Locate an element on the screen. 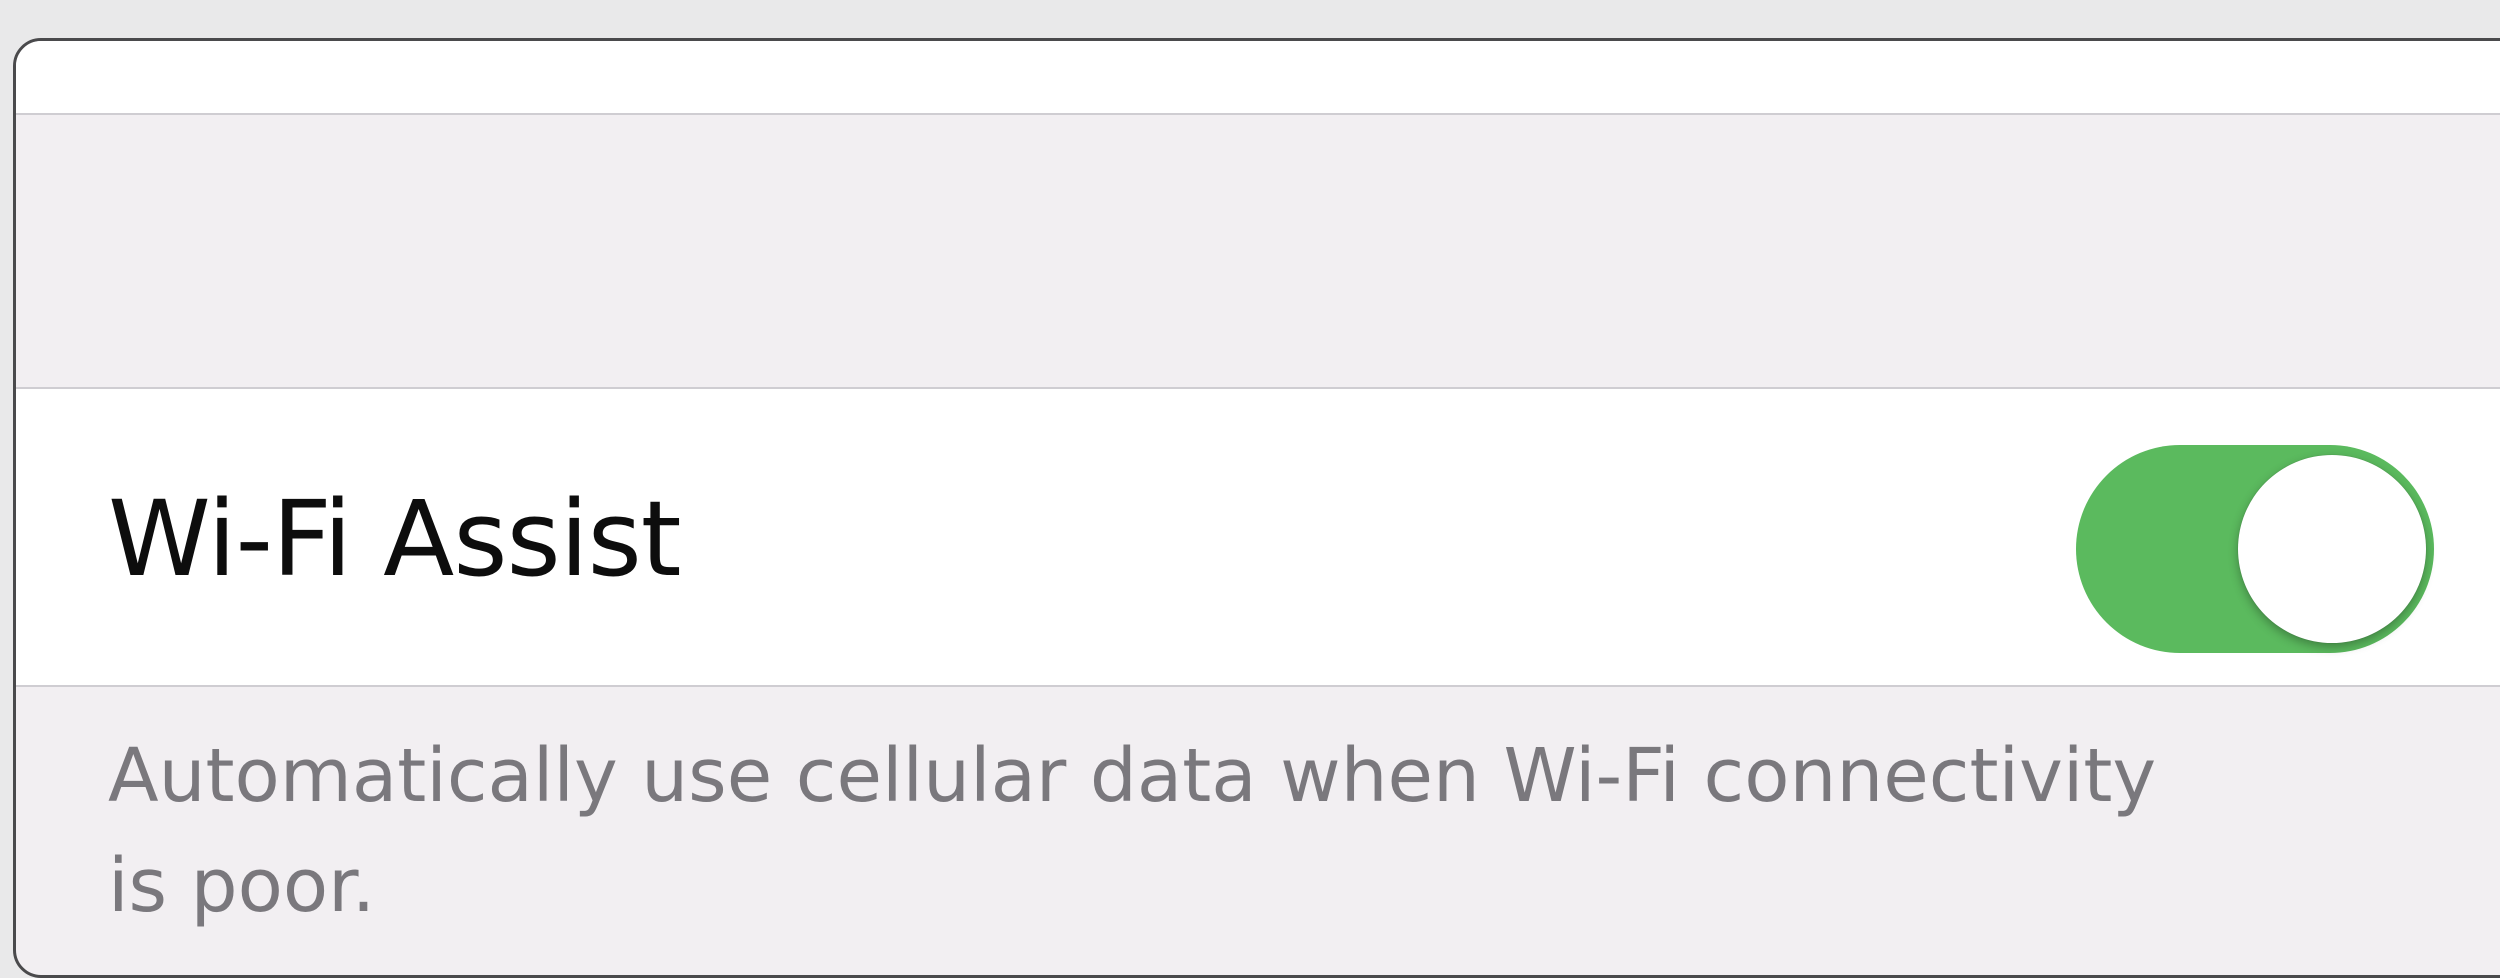 The image size is (2500, 978). top-strip is located at coordinates (1258, 78).